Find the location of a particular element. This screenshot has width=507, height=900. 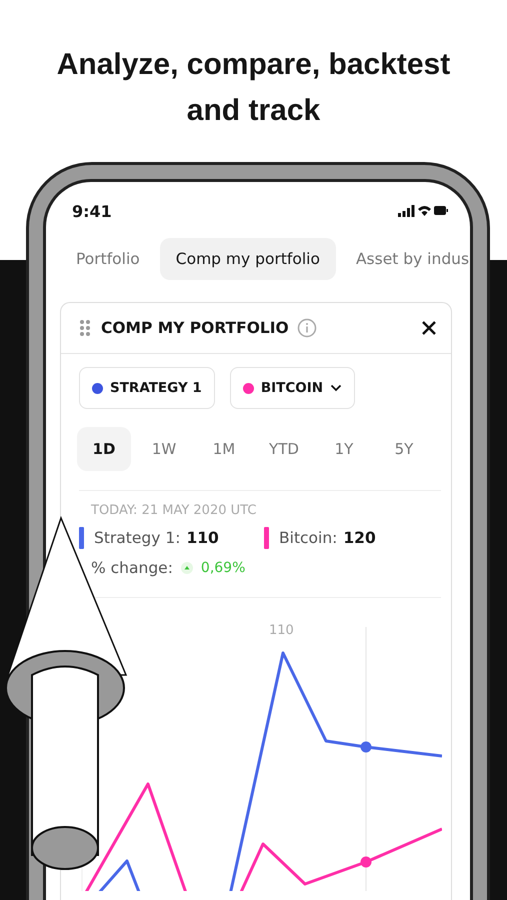

series-chip: STRATEGY 1 is located at coordinates (147, 388).